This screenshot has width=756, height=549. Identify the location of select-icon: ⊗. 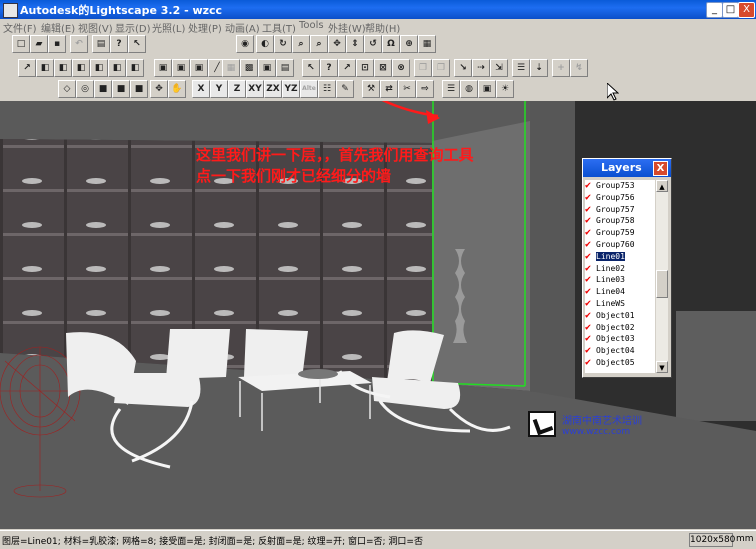
(401, 68).